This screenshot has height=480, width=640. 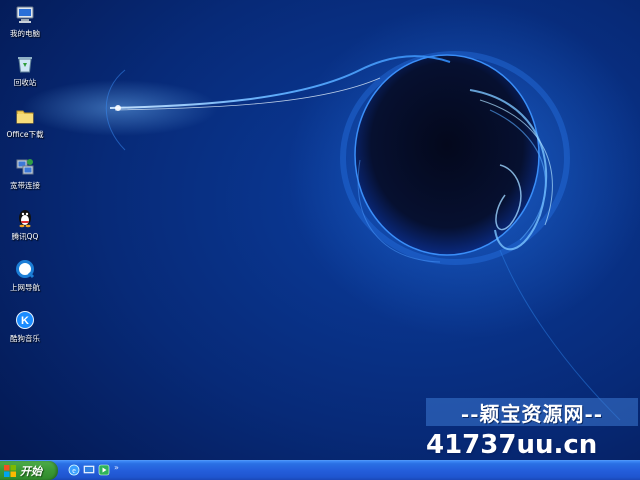 I want to click on desktop-icon-label: 宽带连接, so click(x=25, y=185).